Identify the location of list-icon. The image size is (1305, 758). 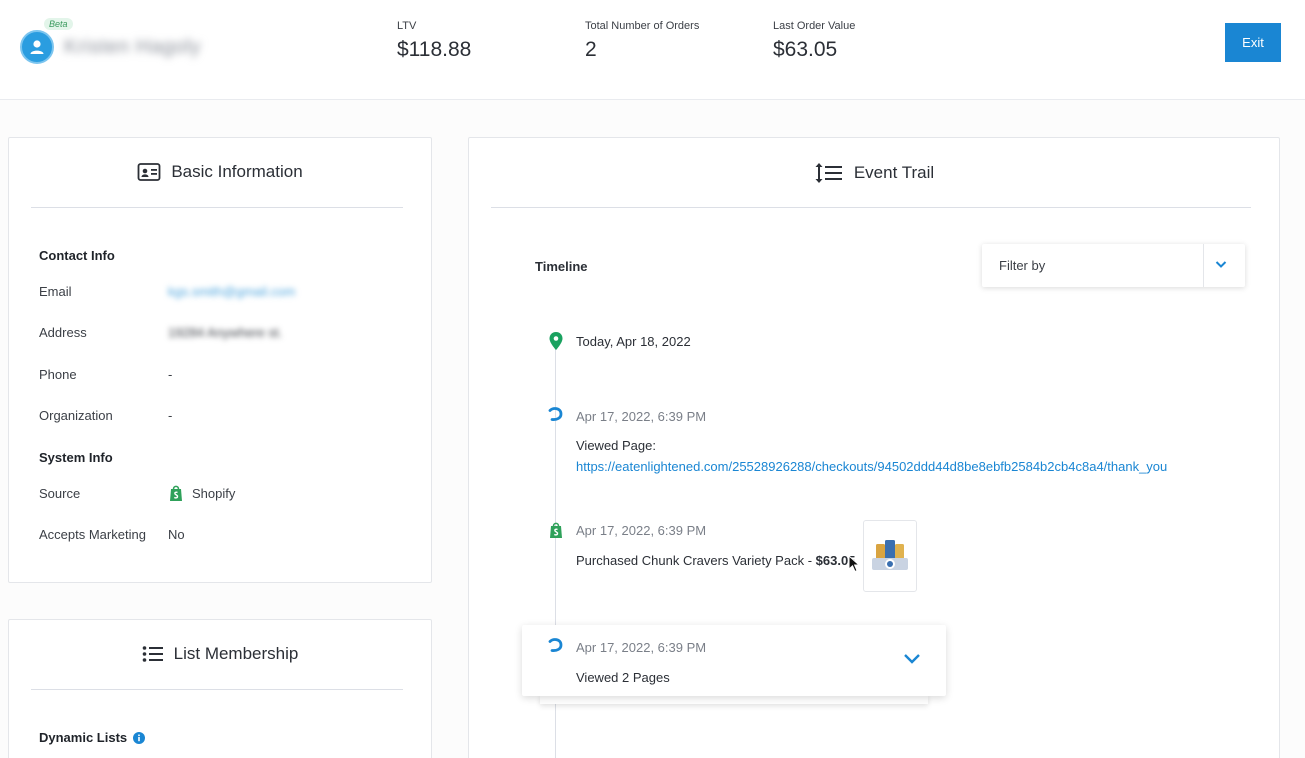
(152, 654).